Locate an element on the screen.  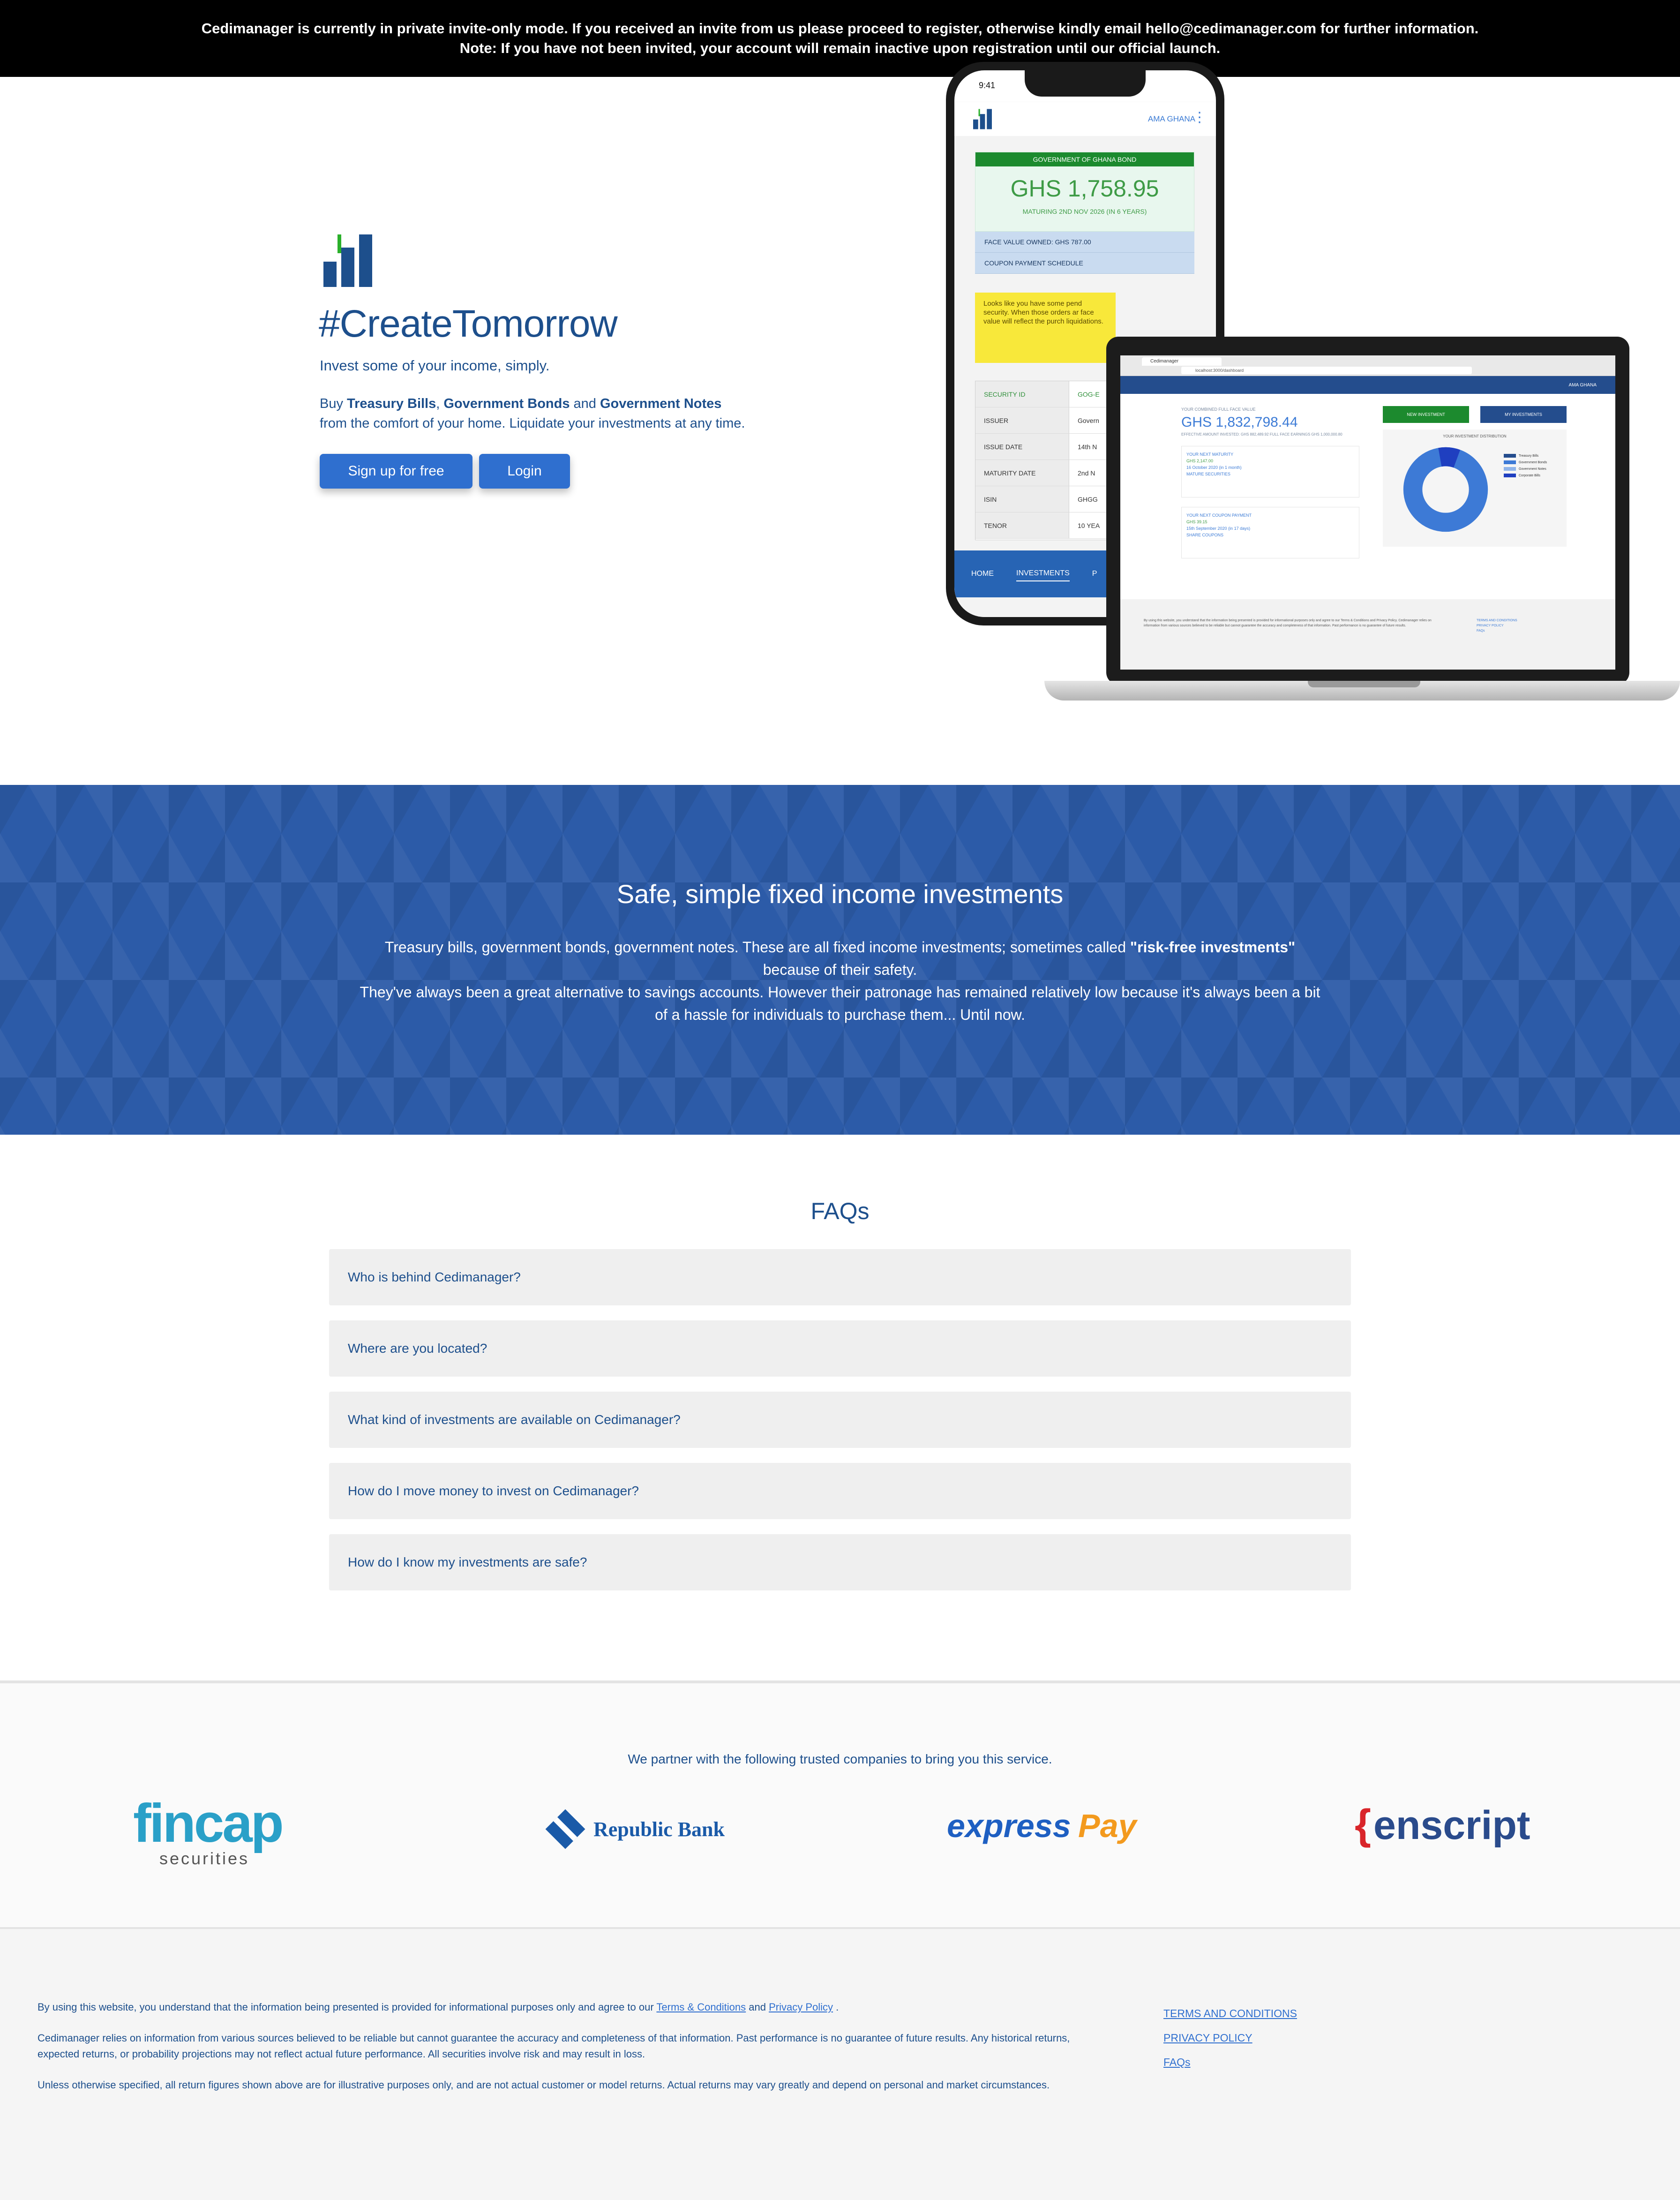
hero-subtitle: Invest some of your income, simply. is located at coordinates (435, 365).